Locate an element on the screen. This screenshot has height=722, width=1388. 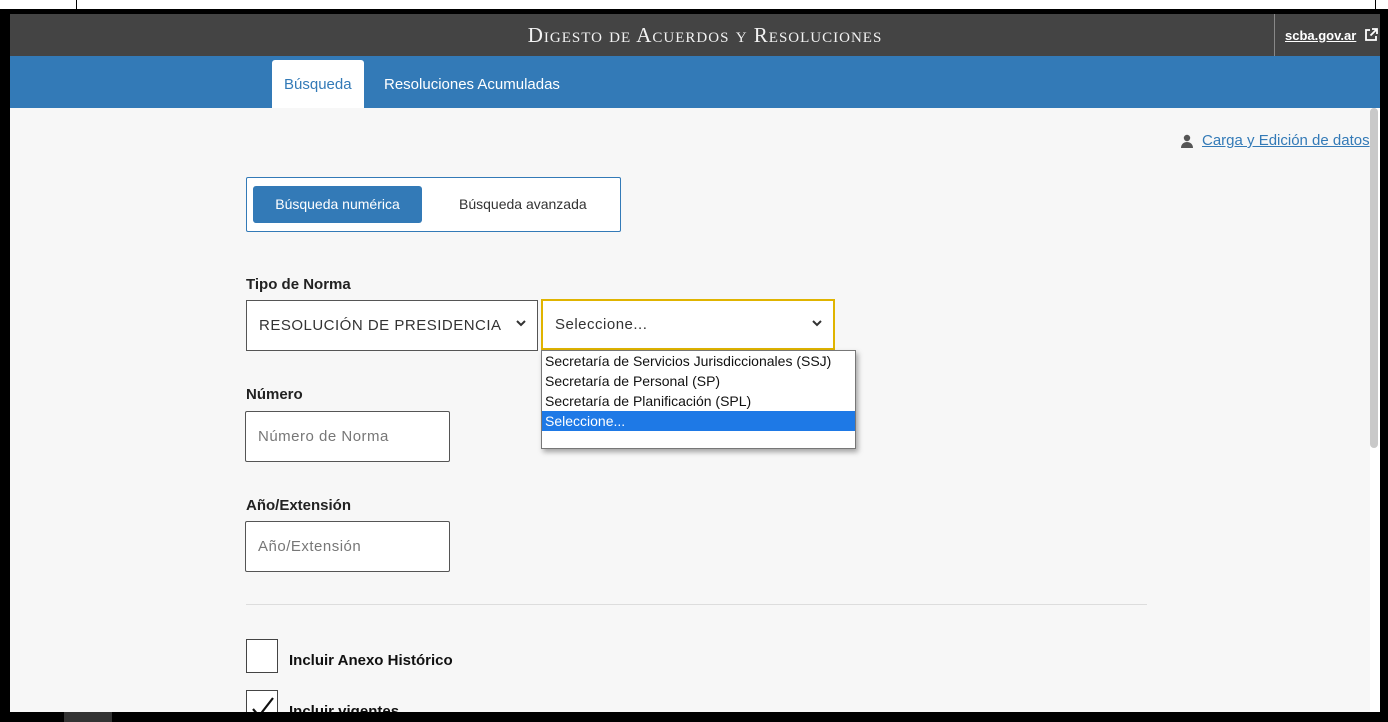
user-edit-label: Carga y Edición de datos is located at coordinates (1286, 140).